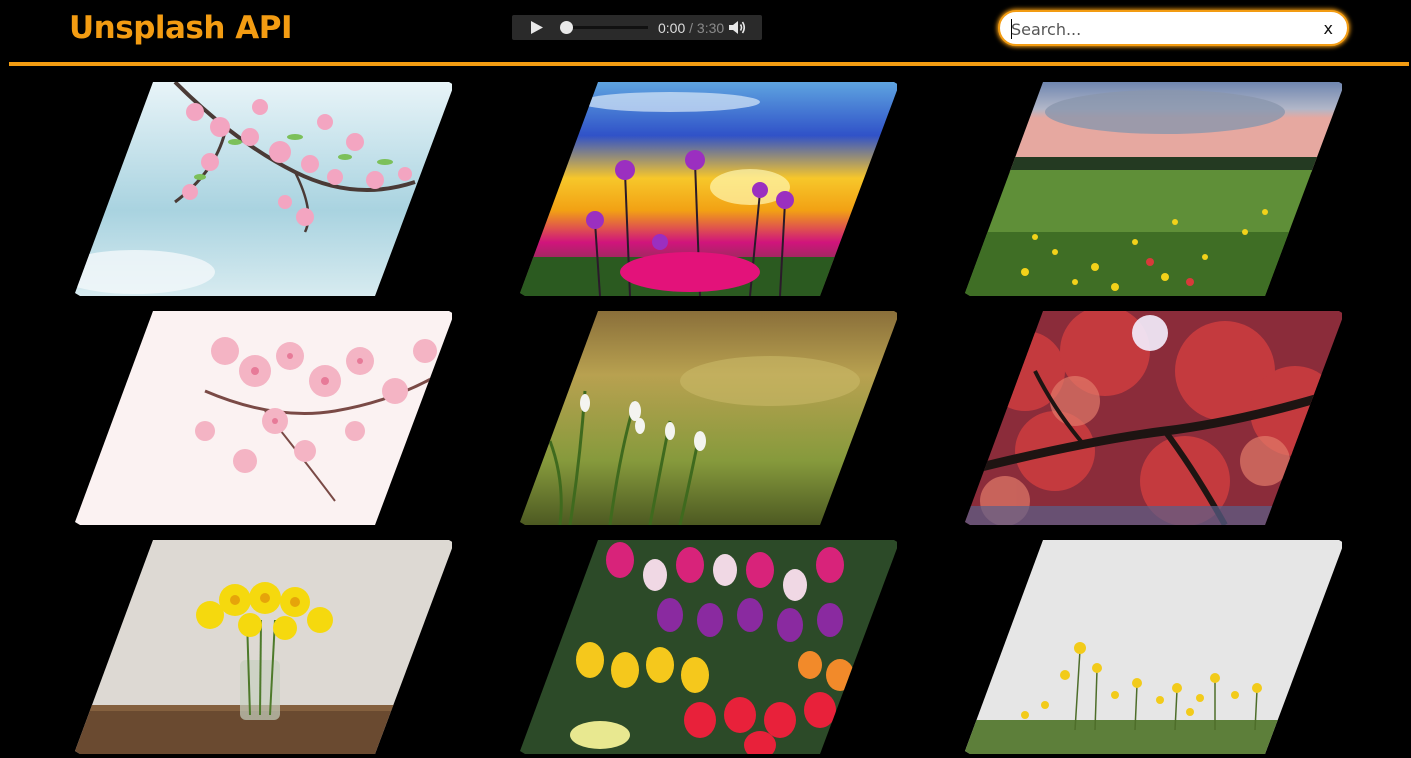 The width and height of the screenshot is (1411, 758). Describe the element at coordinates (604, 27) in the screenshot. I see `audio-seek-track` at that location.